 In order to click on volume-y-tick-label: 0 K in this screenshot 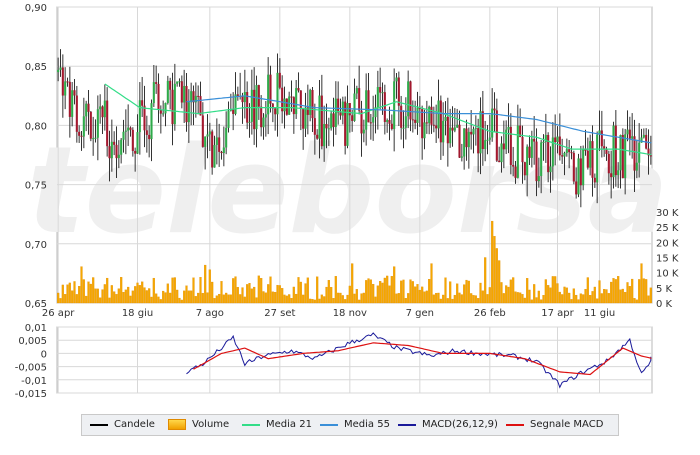, I will do `click(664, 304)`.